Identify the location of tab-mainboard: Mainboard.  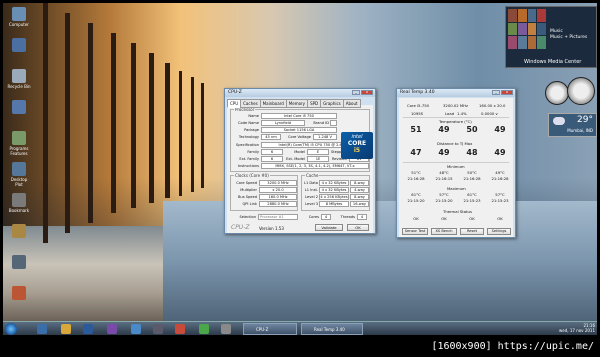
(273, 103).